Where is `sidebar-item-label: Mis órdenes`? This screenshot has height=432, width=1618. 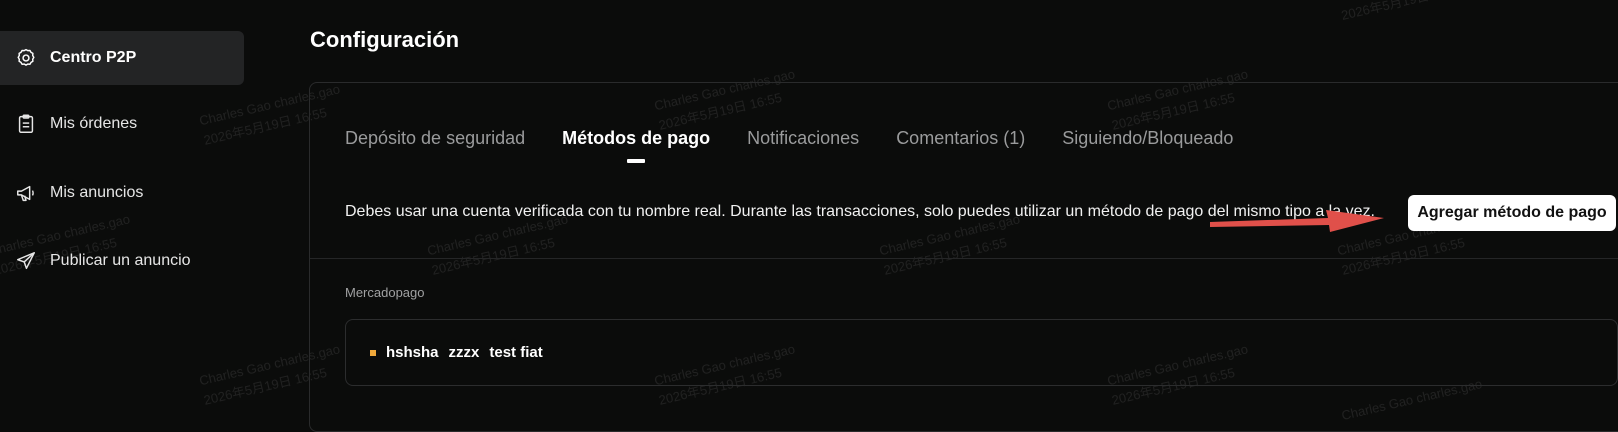 sidebar-item-label: Mis órdenes is located at coordinates (94, 123).